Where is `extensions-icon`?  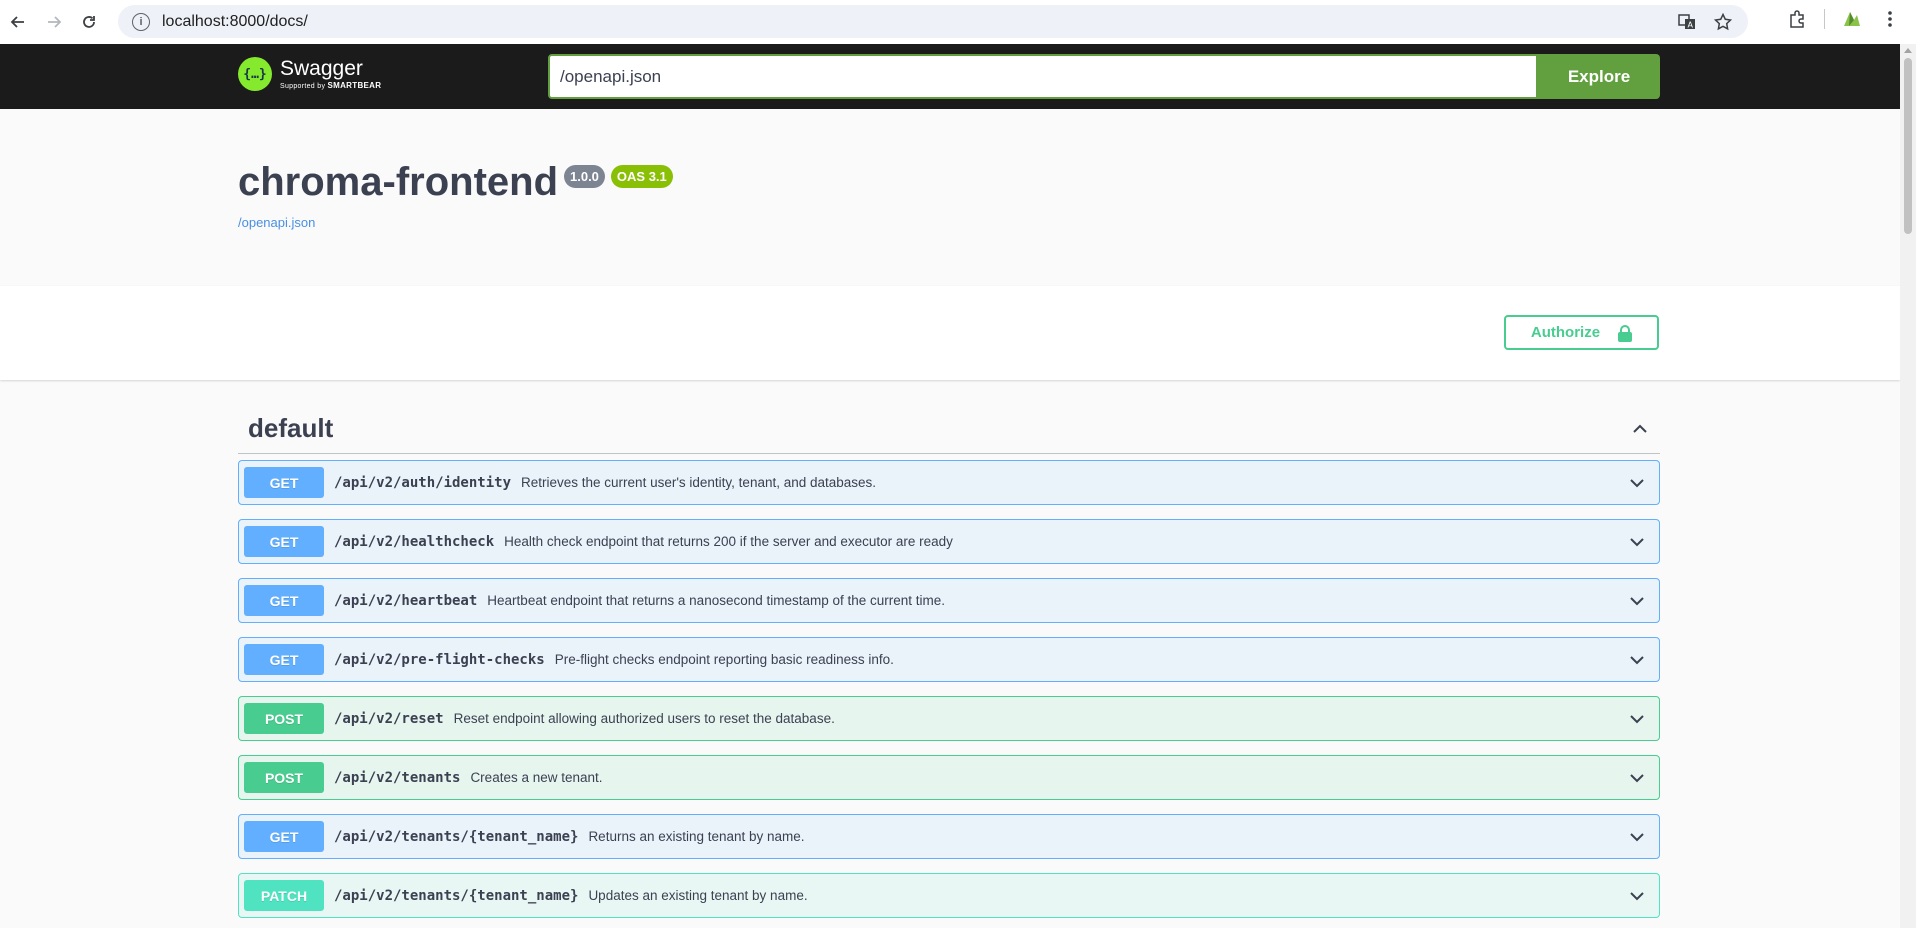
extensions-icon is located at coordinates (1797, 19).